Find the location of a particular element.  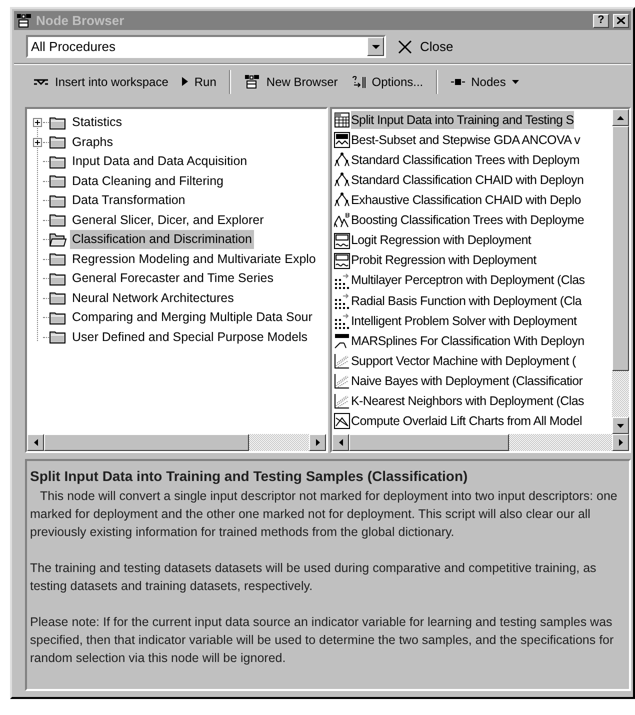

up-arrow-icon is located at coordinates (620, 118).